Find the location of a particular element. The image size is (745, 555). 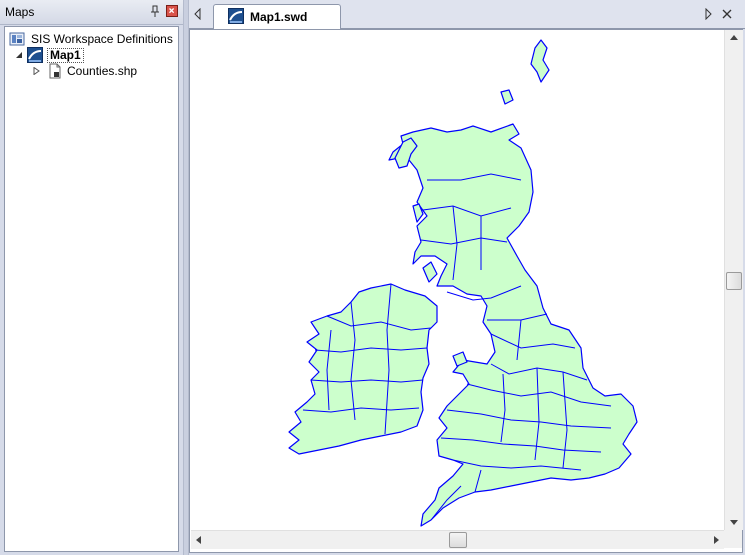

tab-map1-label: Map1.swd is located at coordinates (279, 17).